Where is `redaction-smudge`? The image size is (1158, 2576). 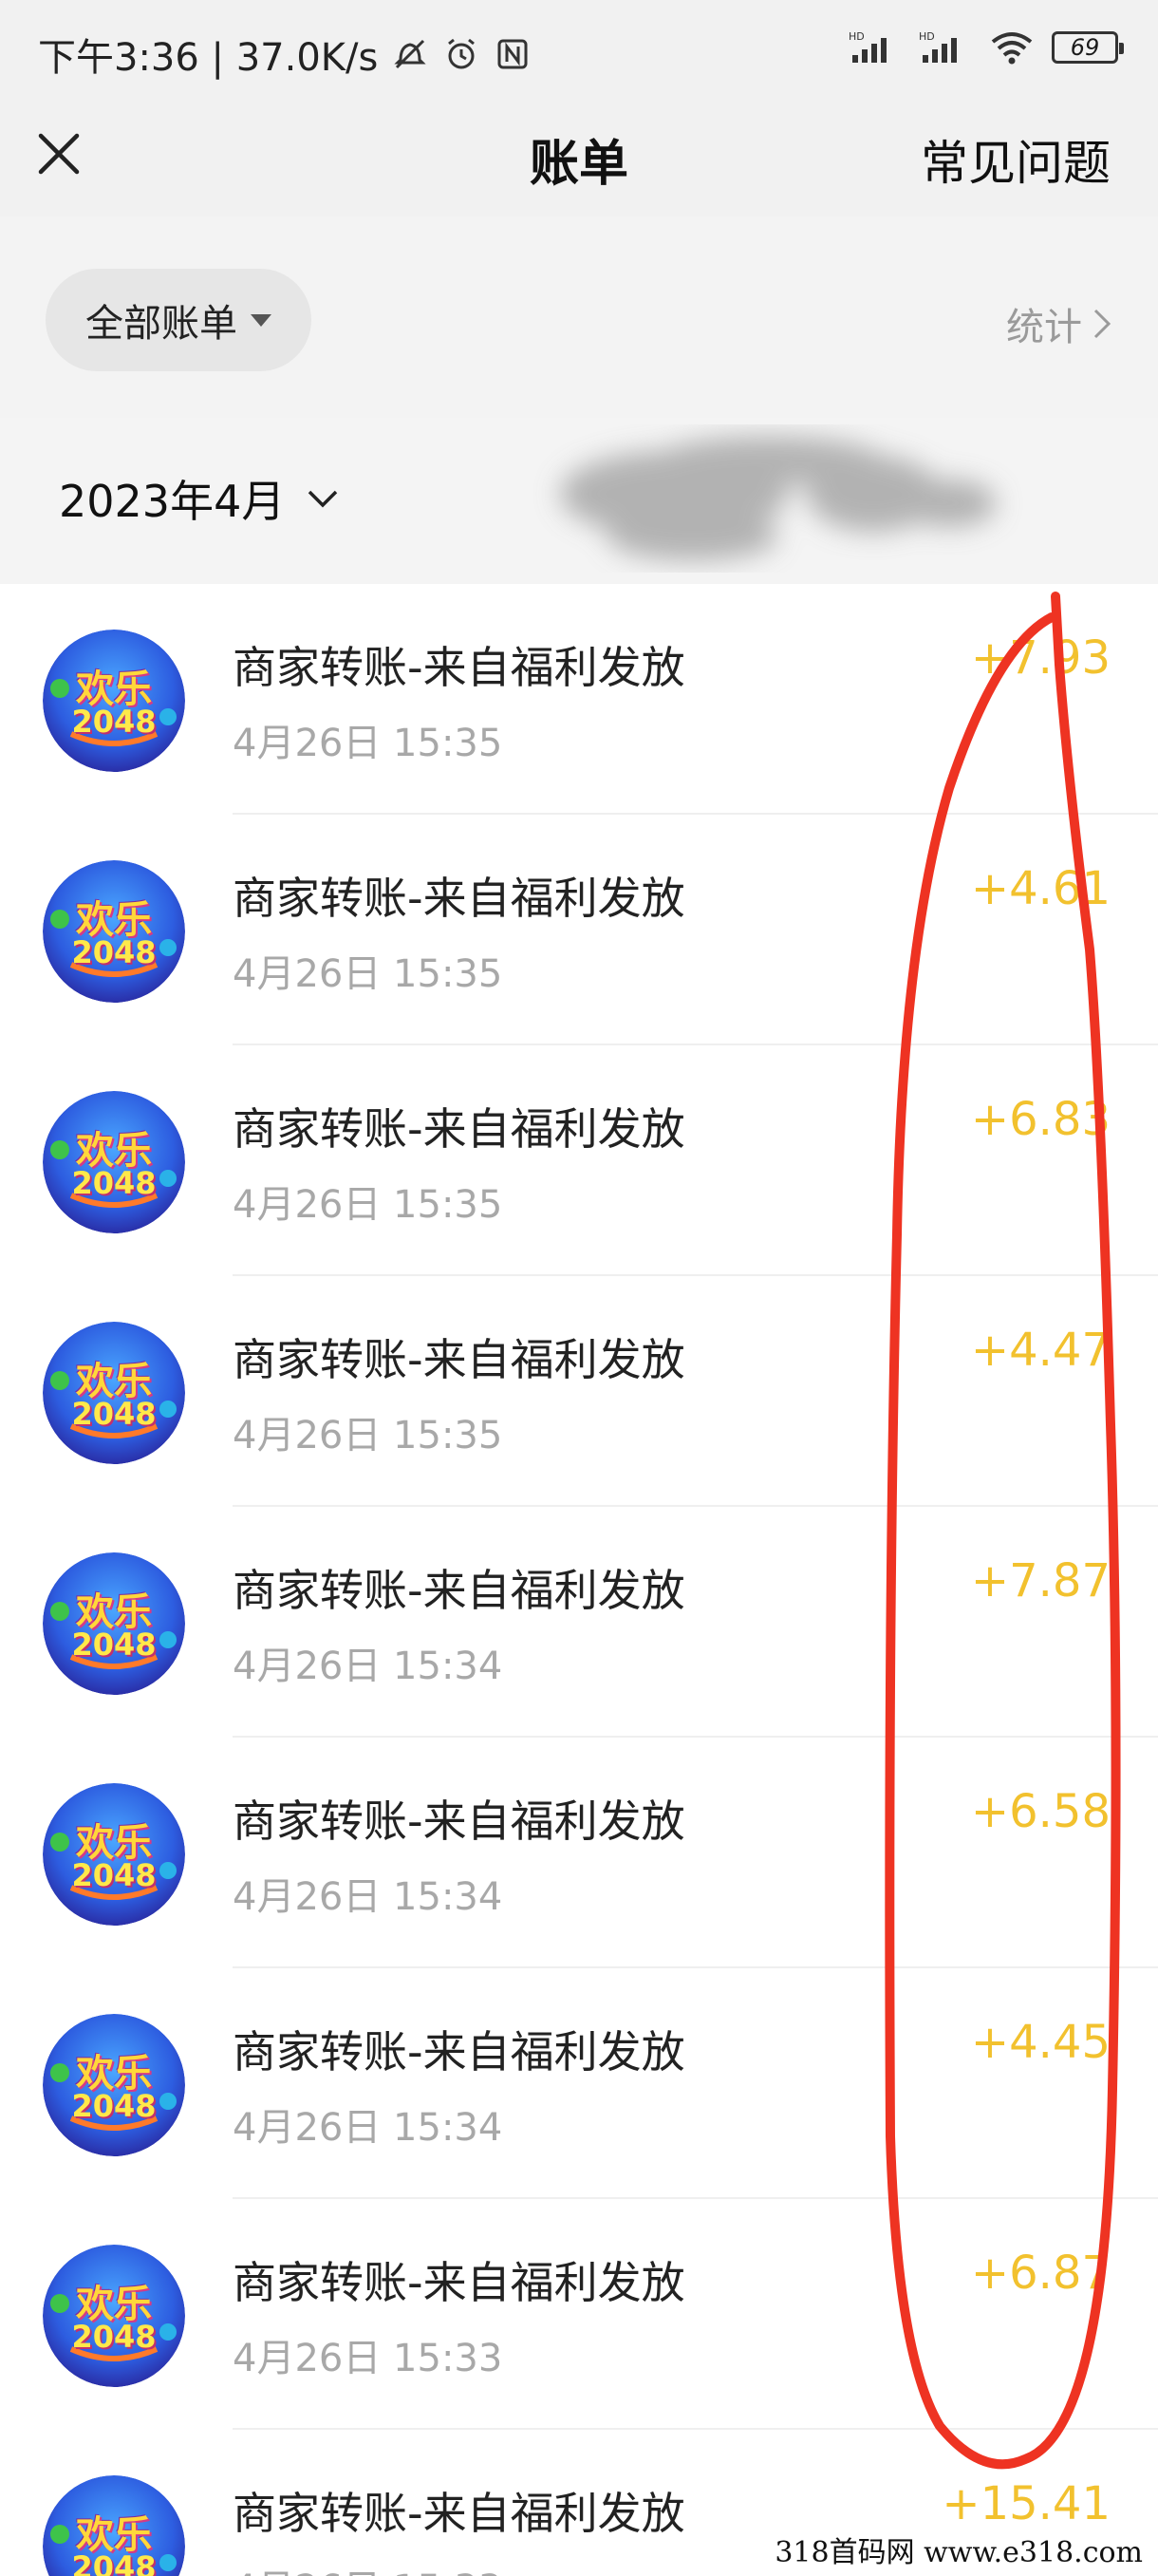 redaction-smudge is located at coordinates (778, 498).